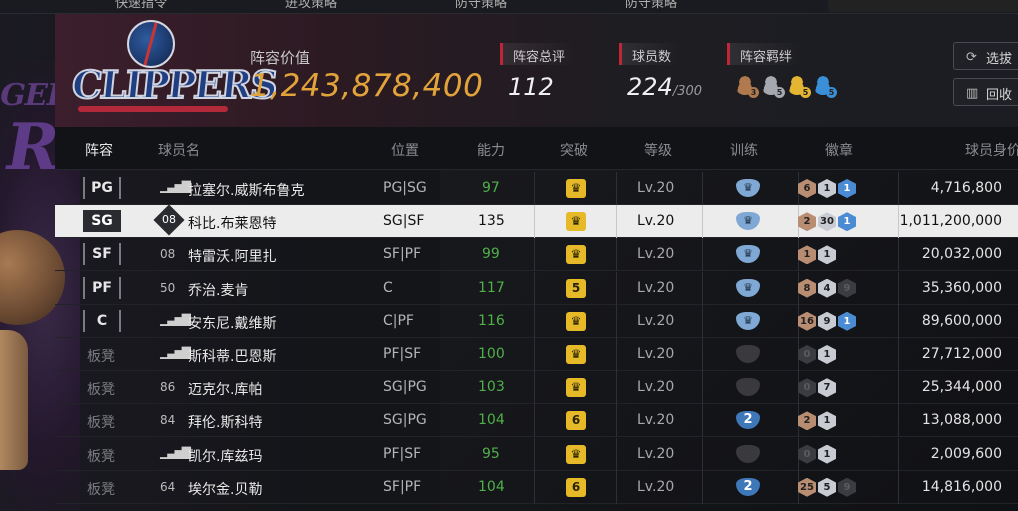 The image size is (1018, 511). Describe the element at coordinates (574, 150) in the screenshot. I see `col-breakthrough: 突破` at that location.